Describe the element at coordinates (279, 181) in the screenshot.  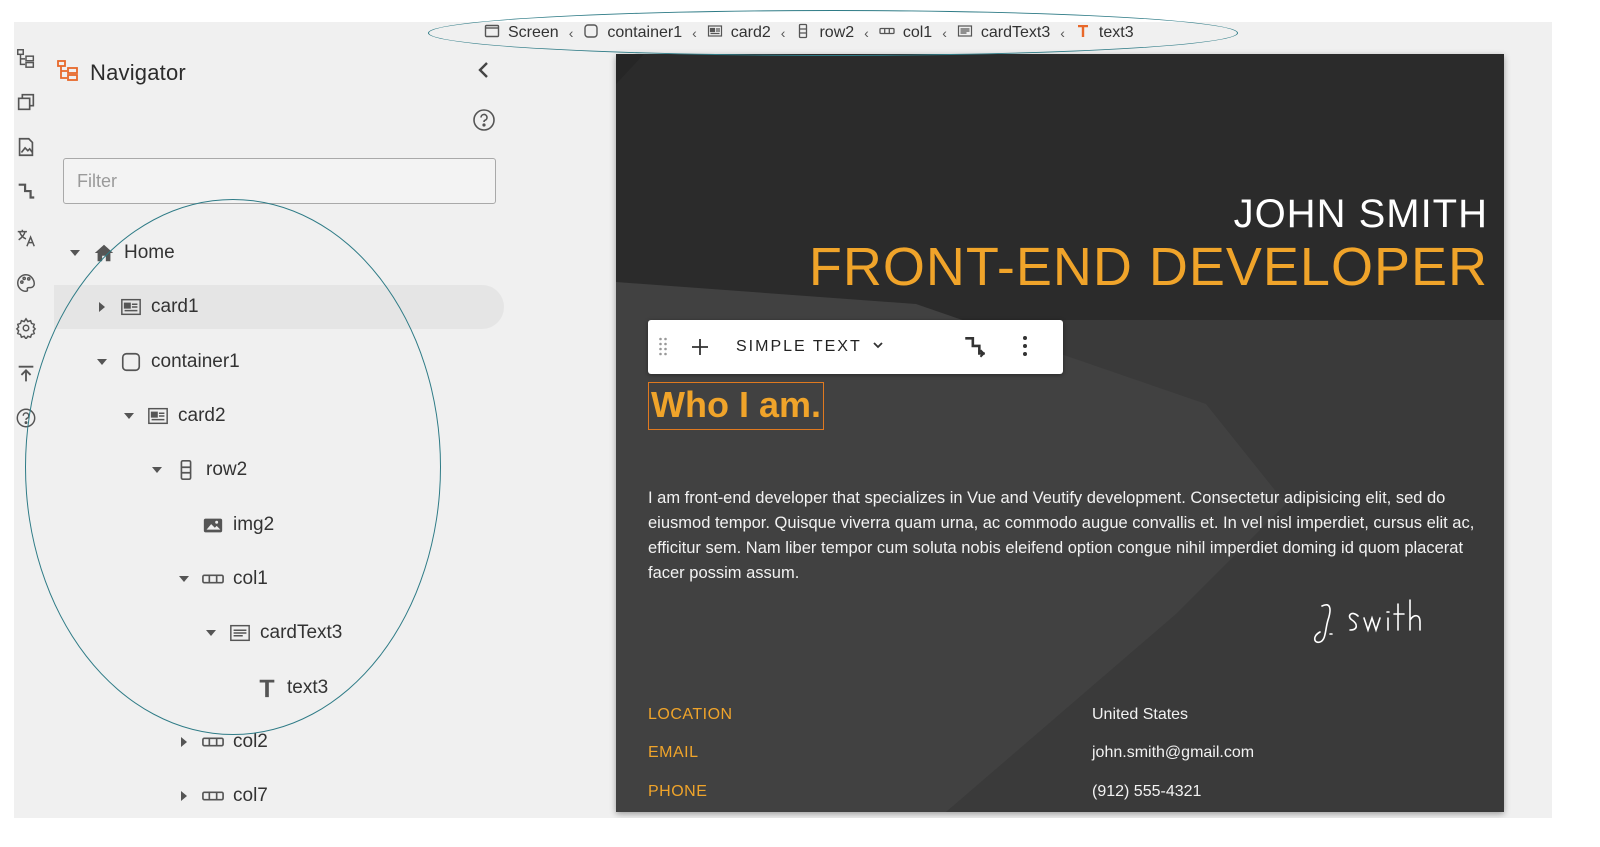
I see `filter-input` at that location.